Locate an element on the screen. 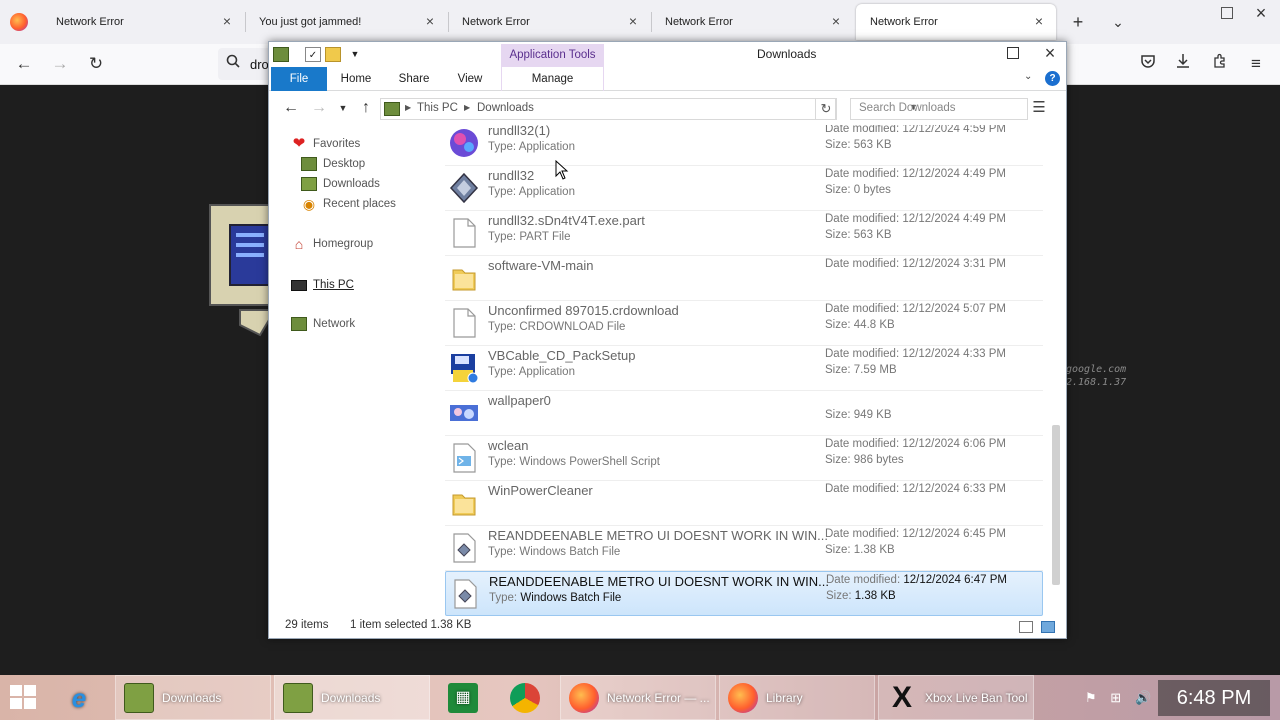 This screenshot has width=1280, height=720. breadcrumb-downloads: Downloads is located at coordinates (505, 108).